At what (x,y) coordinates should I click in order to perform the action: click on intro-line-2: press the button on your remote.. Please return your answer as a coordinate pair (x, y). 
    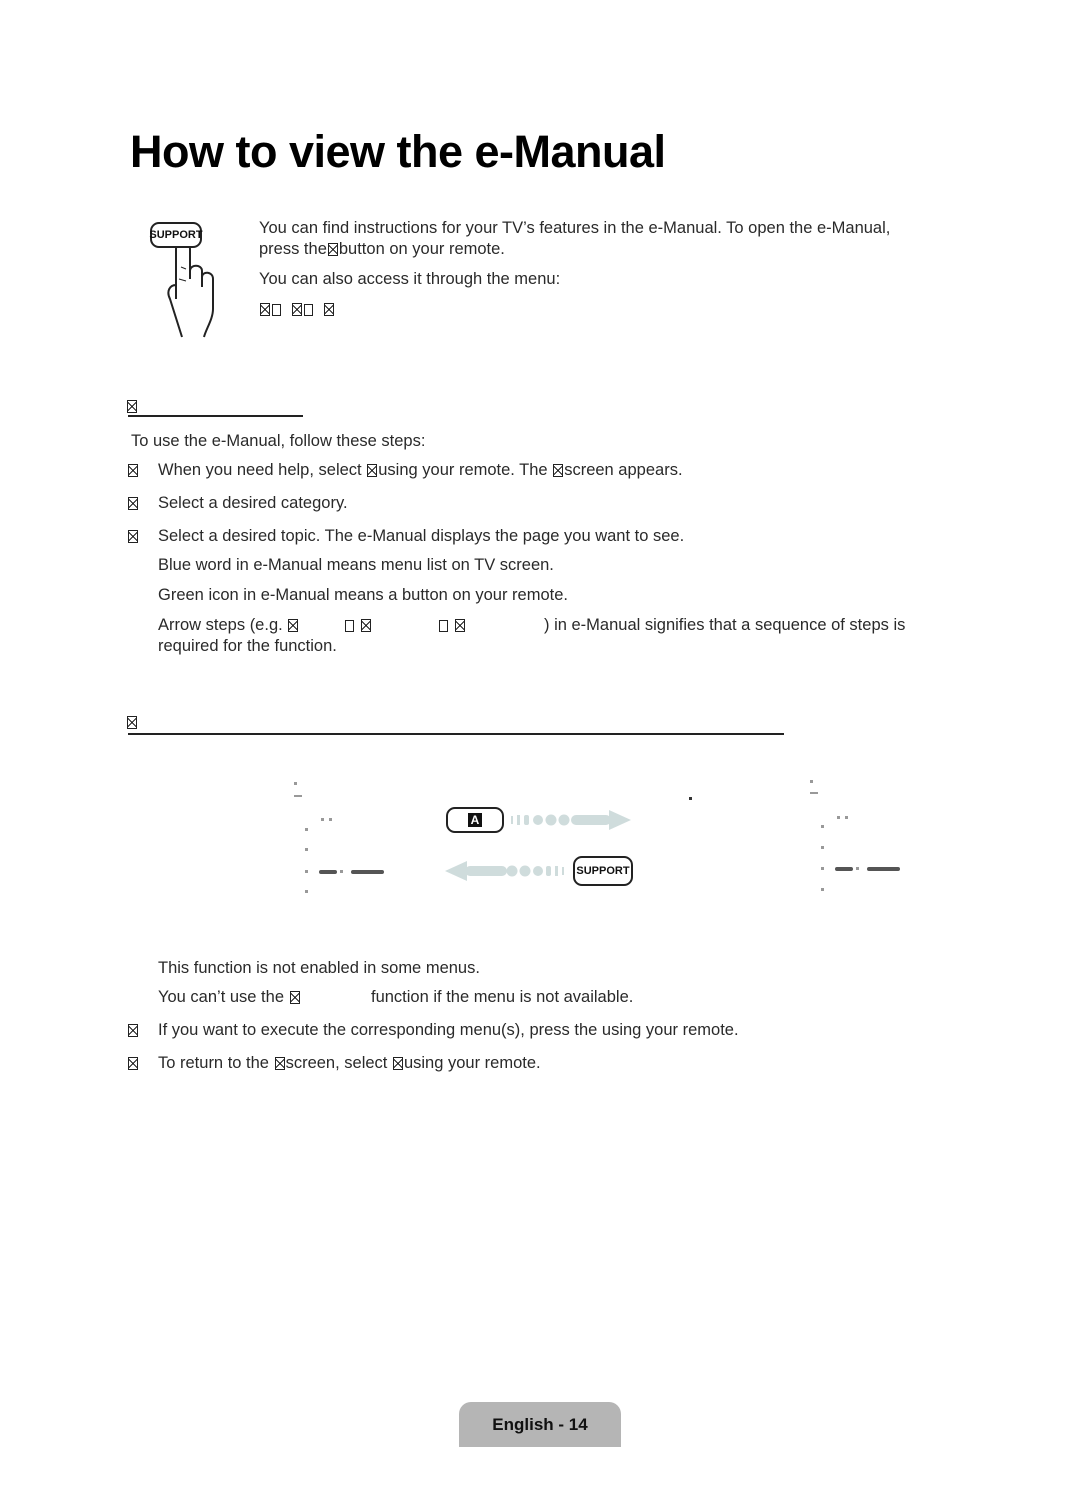
    Looking at the image, I should click on (382, 249).